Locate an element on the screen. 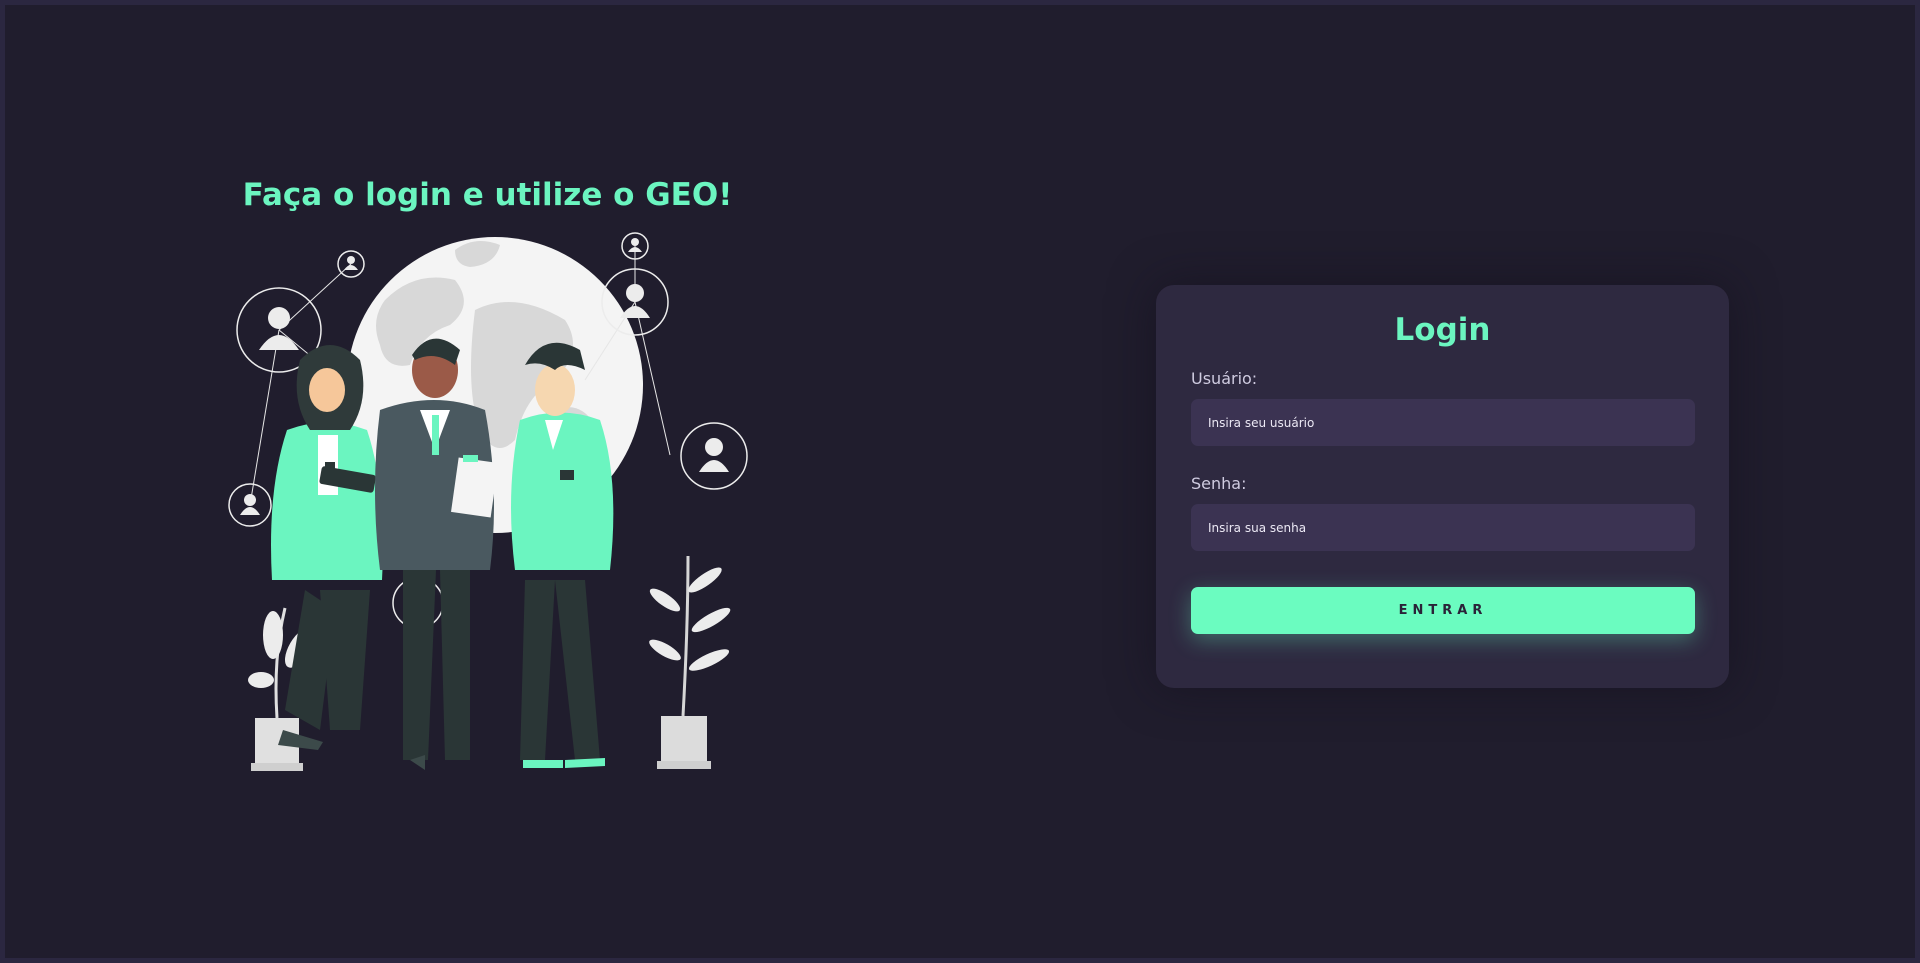 This screenshot has width=1920, height=963. password-input is located at coordinates (1443, 527).